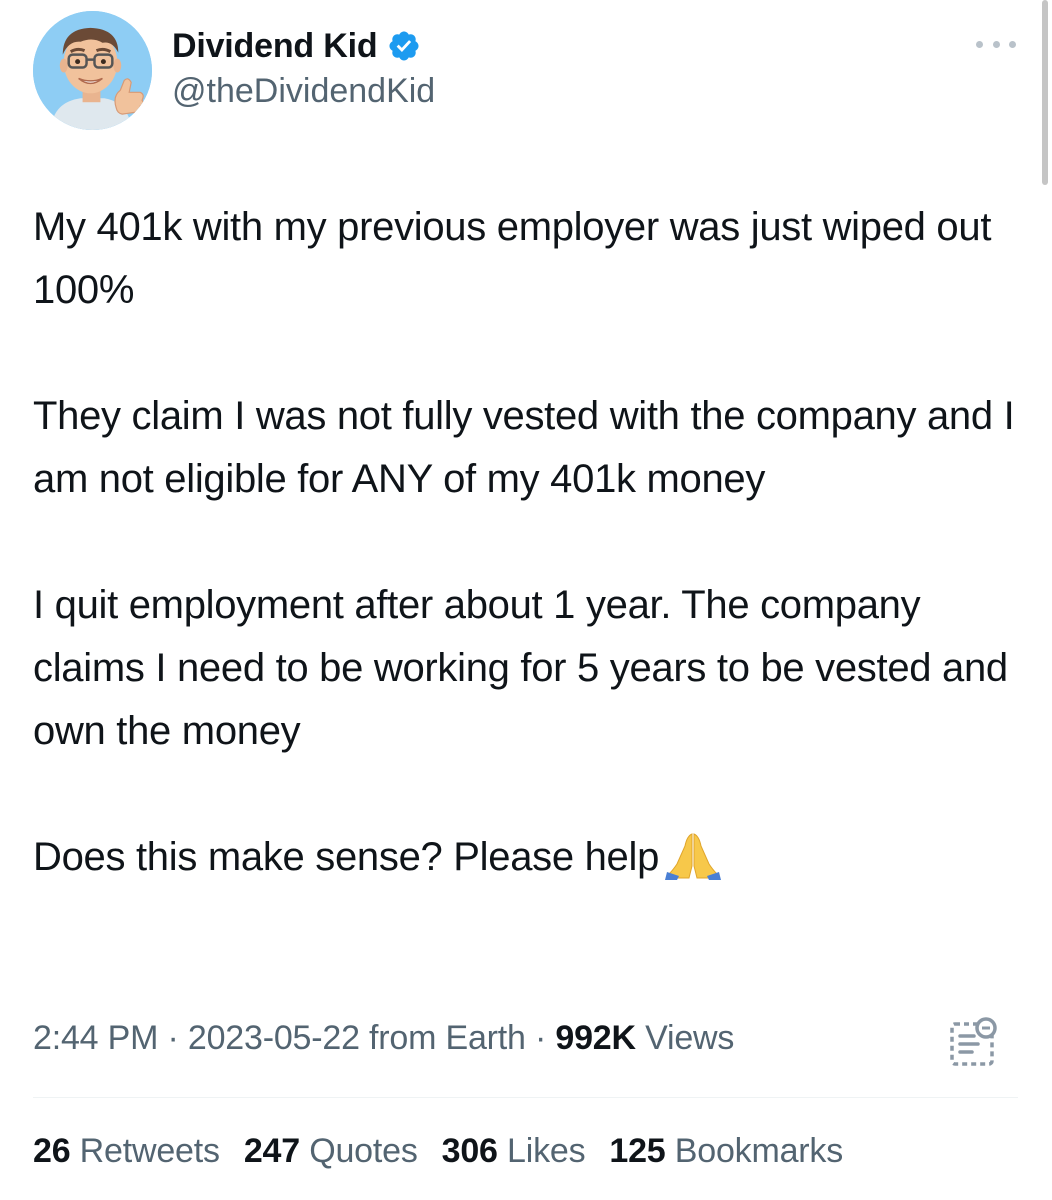 The image size is (1052, 1200). Describe the element at coordinates (693, 855) in the screenshot. I see `folded-hands-emoji-icon` at that location.